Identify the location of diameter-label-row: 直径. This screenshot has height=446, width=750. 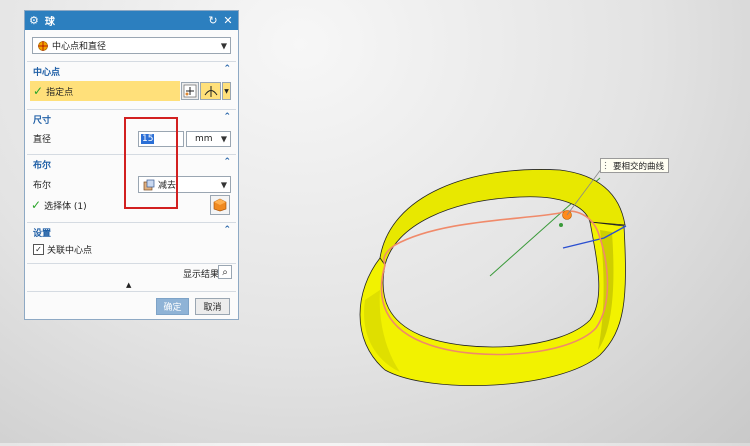
(42, 138).